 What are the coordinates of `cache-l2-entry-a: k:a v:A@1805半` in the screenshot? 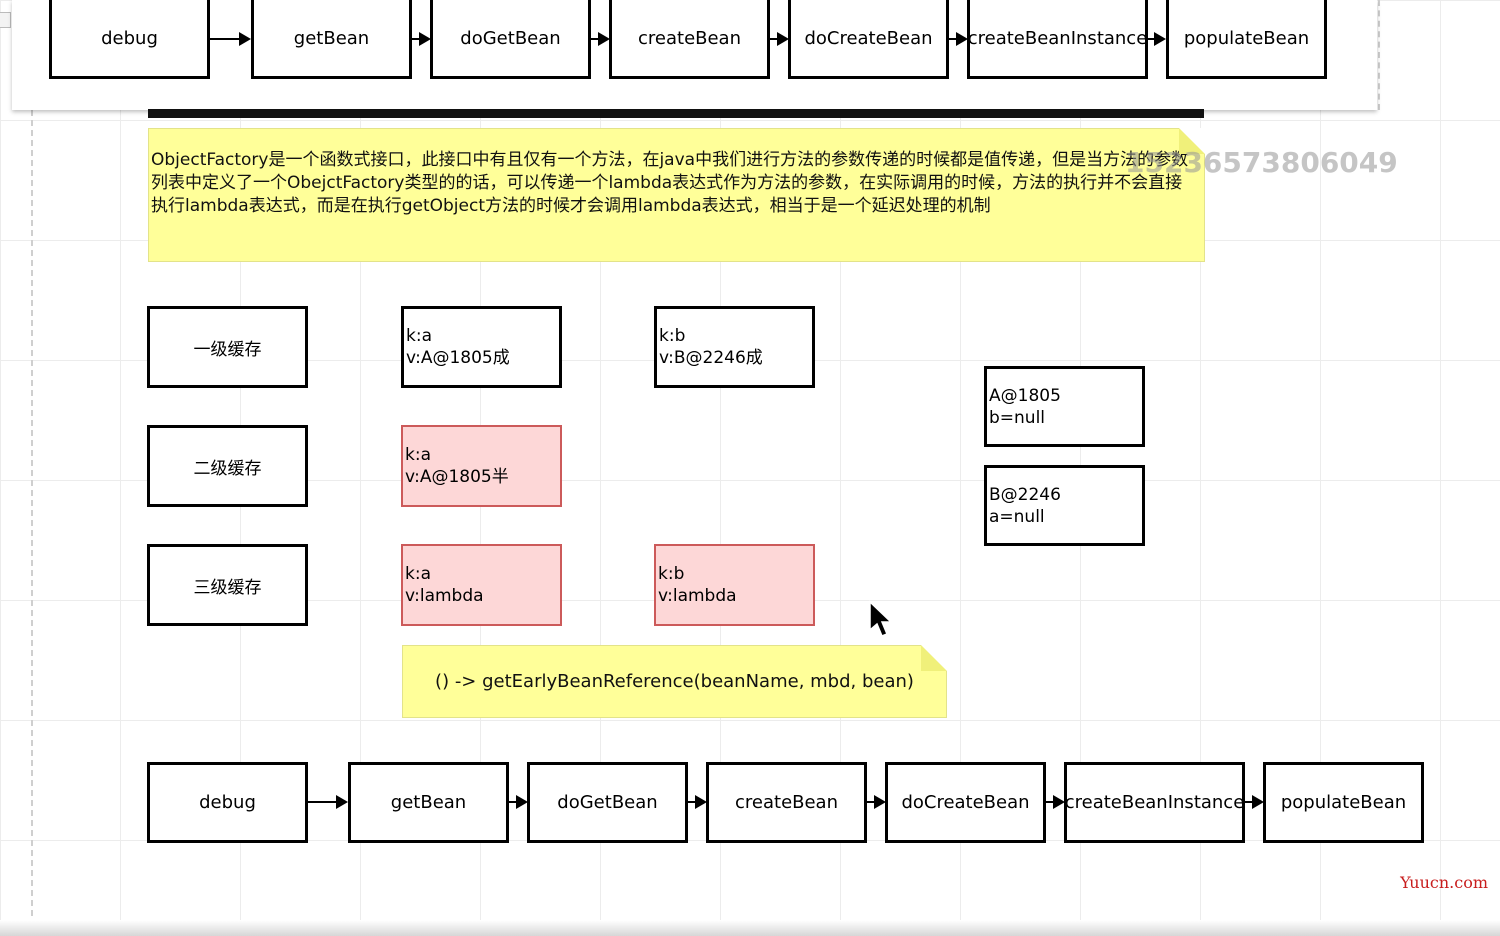 It's located at (481, 466).